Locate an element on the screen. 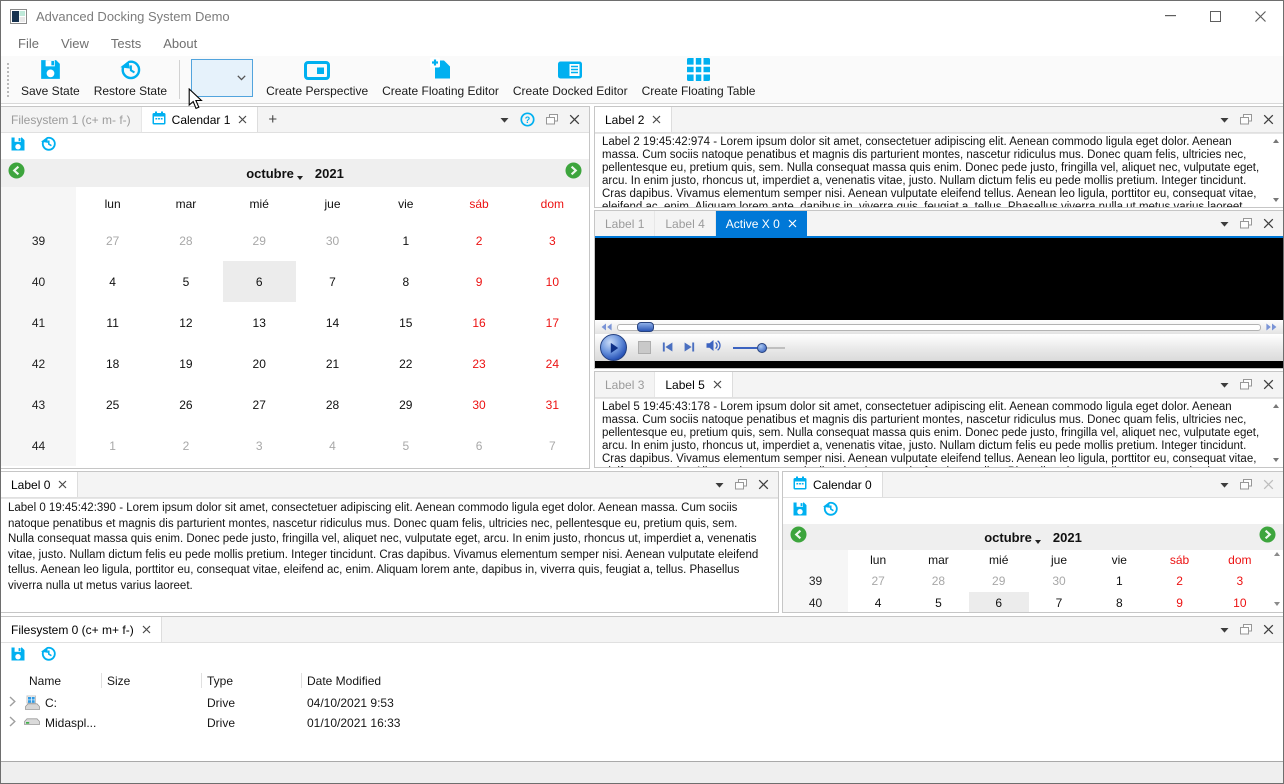 Image resolution: width=1284 pixels, height=784 pixels. tab-label-2: Label 2 is located at coordinates (634, 119).